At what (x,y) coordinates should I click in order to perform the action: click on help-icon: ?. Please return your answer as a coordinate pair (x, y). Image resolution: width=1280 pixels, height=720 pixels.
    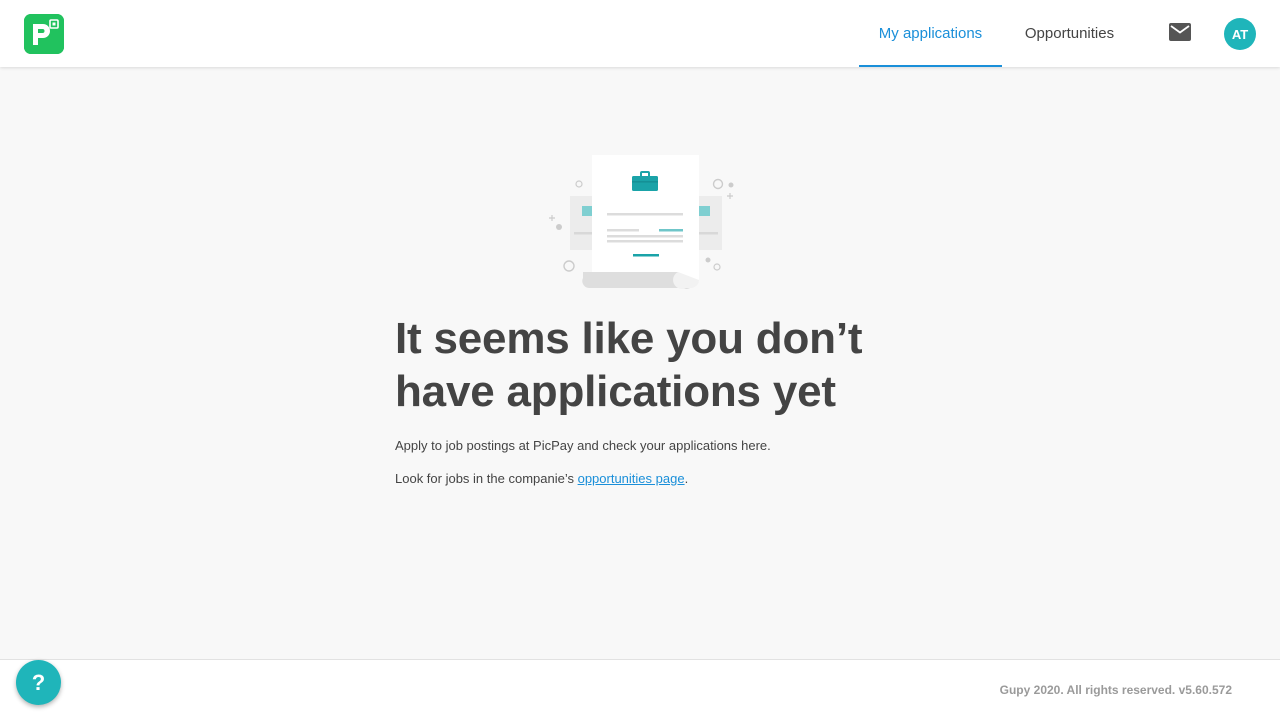
    Looking at the image, I should click on (38, 682).